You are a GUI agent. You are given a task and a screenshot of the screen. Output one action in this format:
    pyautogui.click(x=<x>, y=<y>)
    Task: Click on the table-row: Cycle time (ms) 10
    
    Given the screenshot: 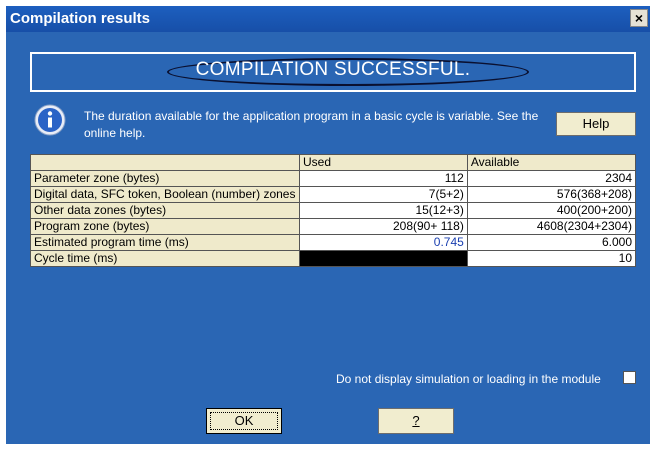 What is the action you would take?
    pyautogui.click(x=333, y=258)
    